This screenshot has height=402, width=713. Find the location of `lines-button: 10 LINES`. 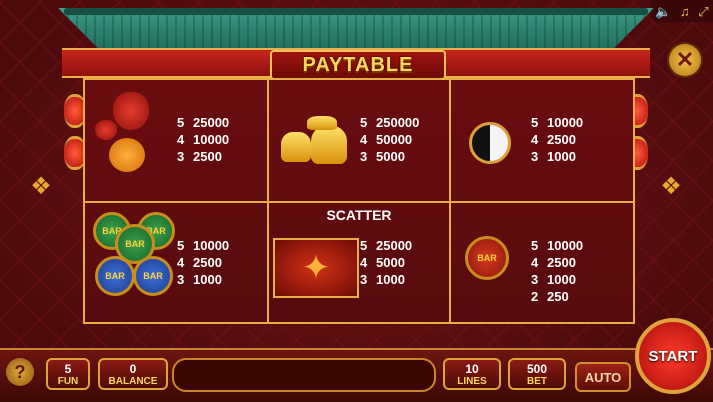

lines-button: 10 LINES is located at coordinates (472, 374).